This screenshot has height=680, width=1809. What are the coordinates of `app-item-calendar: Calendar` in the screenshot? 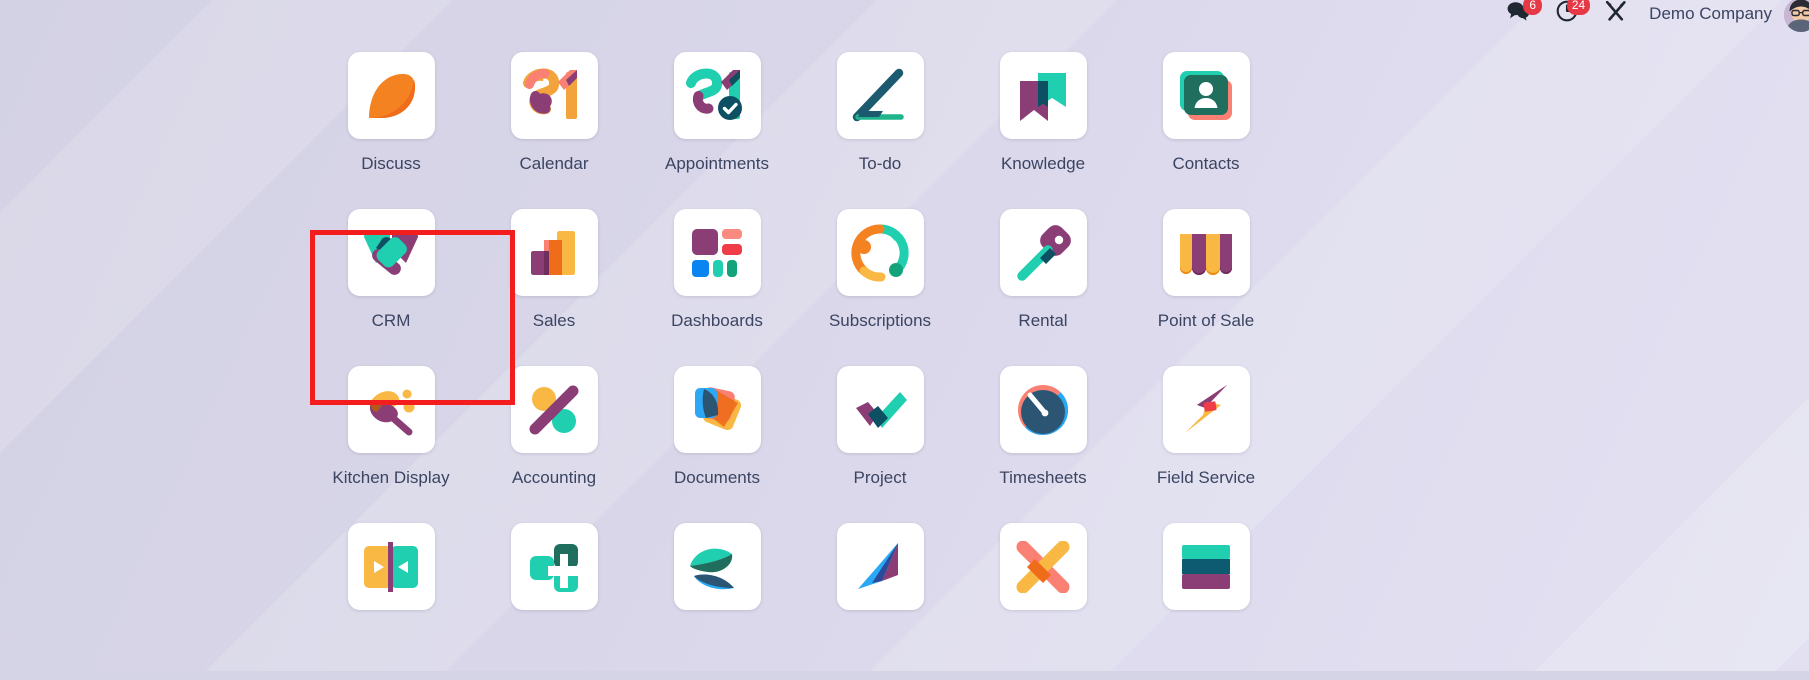 It's located at (554, 130).